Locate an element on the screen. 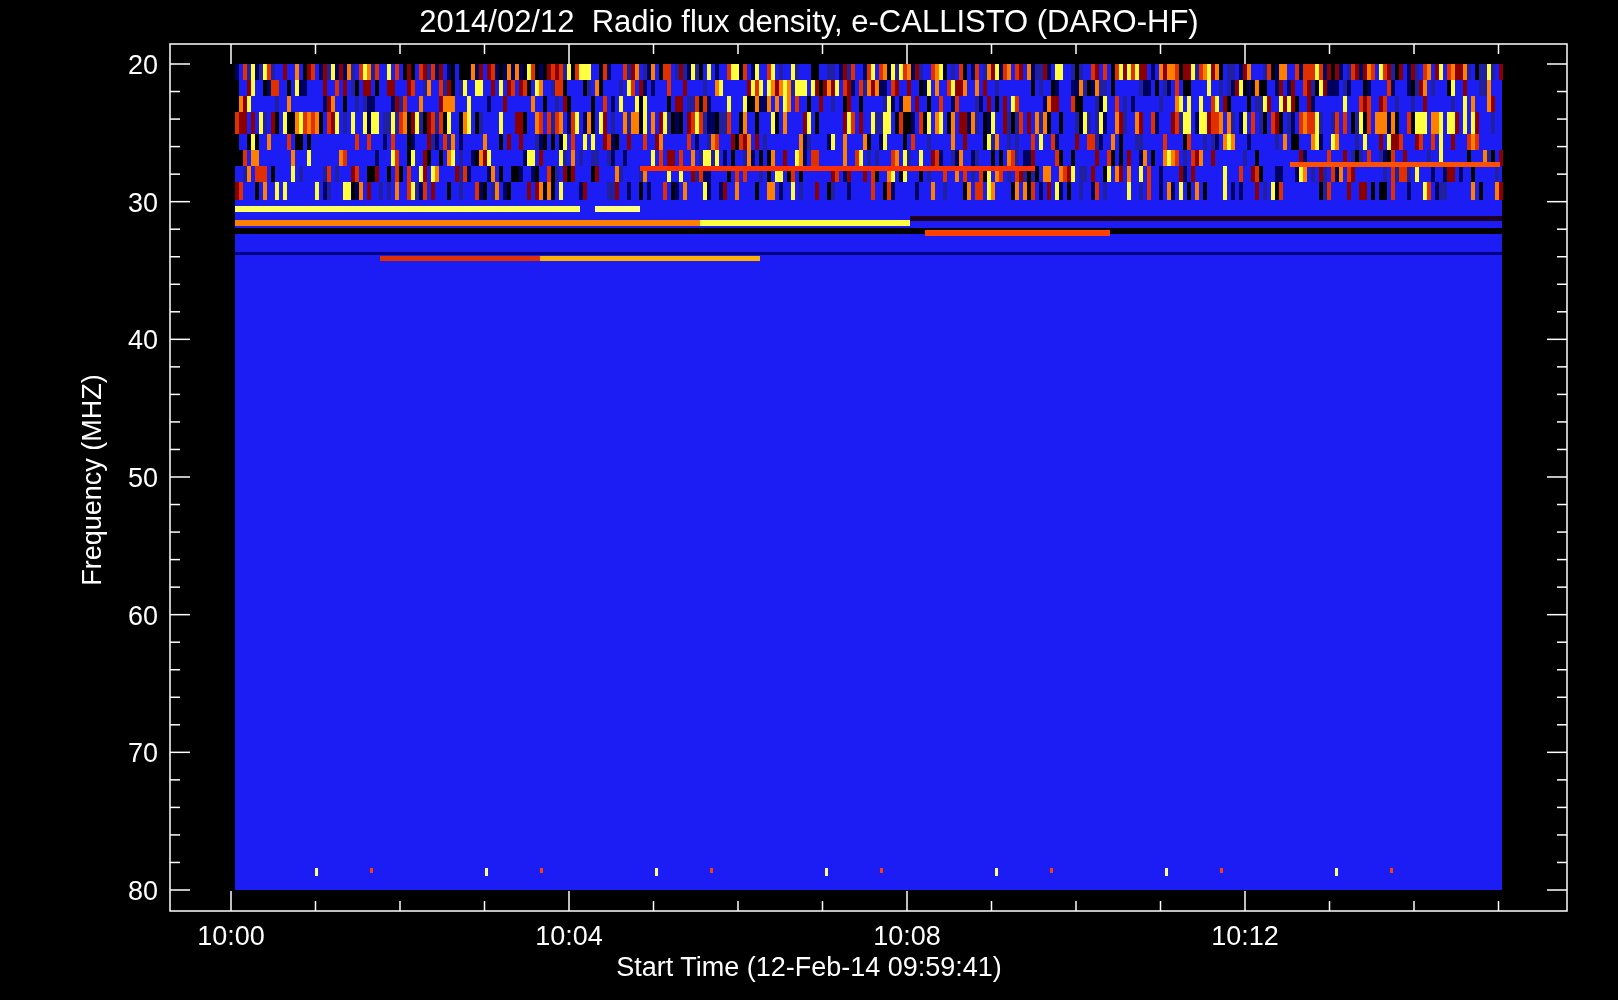 Image resolution: width=1618 pixels, height=1000 pixels. axis-title: Start Time (12-Feb-14 09:59:41) is located at coordinates (809, 967).